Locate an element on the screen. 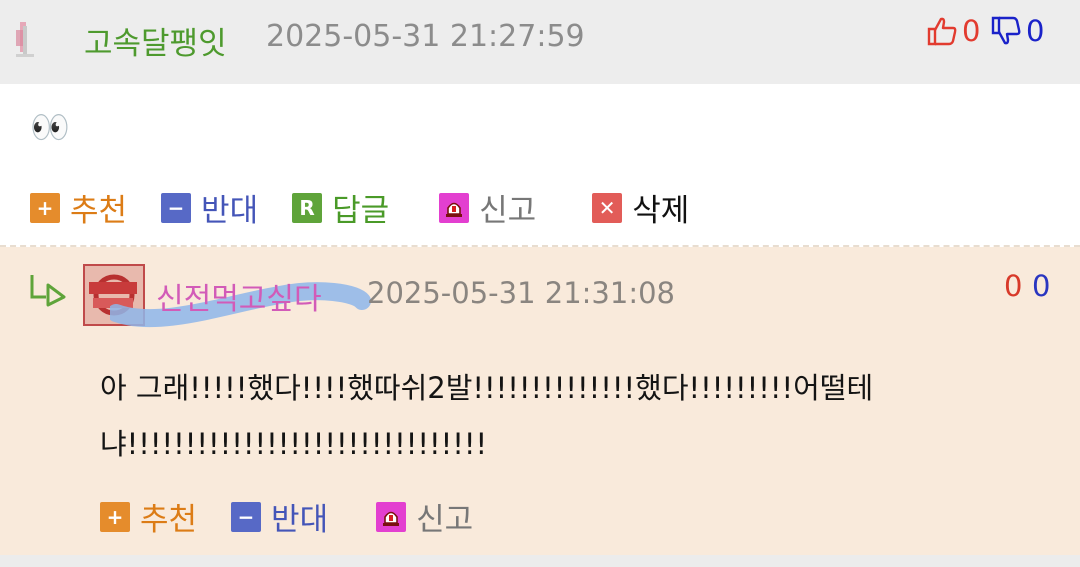  reply-timestamp: 2025-05-31 21:31:08 is located at coordinates (521, 293).